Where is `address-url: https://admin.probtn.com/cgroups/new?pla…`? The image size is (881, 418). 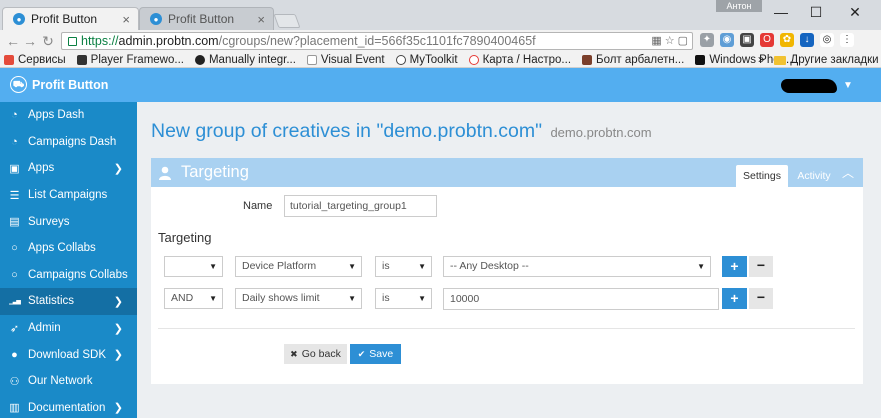 address-url: https://admin.probtn.com/cgroups/new?pla… is located at coordinates (308, 41).